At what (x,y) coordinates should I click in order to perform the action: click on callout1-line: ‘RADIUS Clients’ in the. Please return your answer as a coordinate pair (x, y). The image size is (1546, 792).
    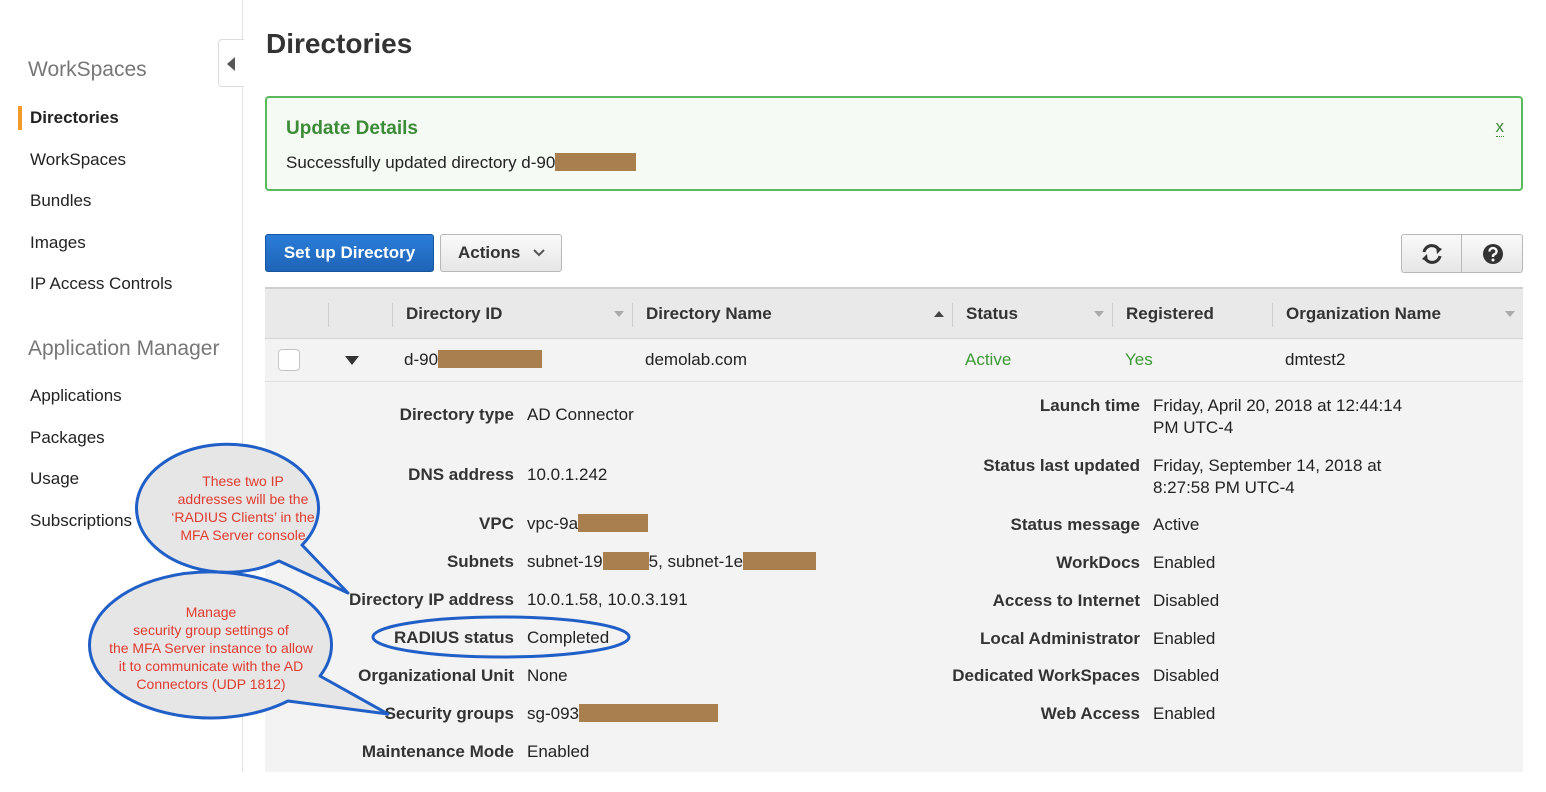
    Looking at the image, I should click on (243, 517).